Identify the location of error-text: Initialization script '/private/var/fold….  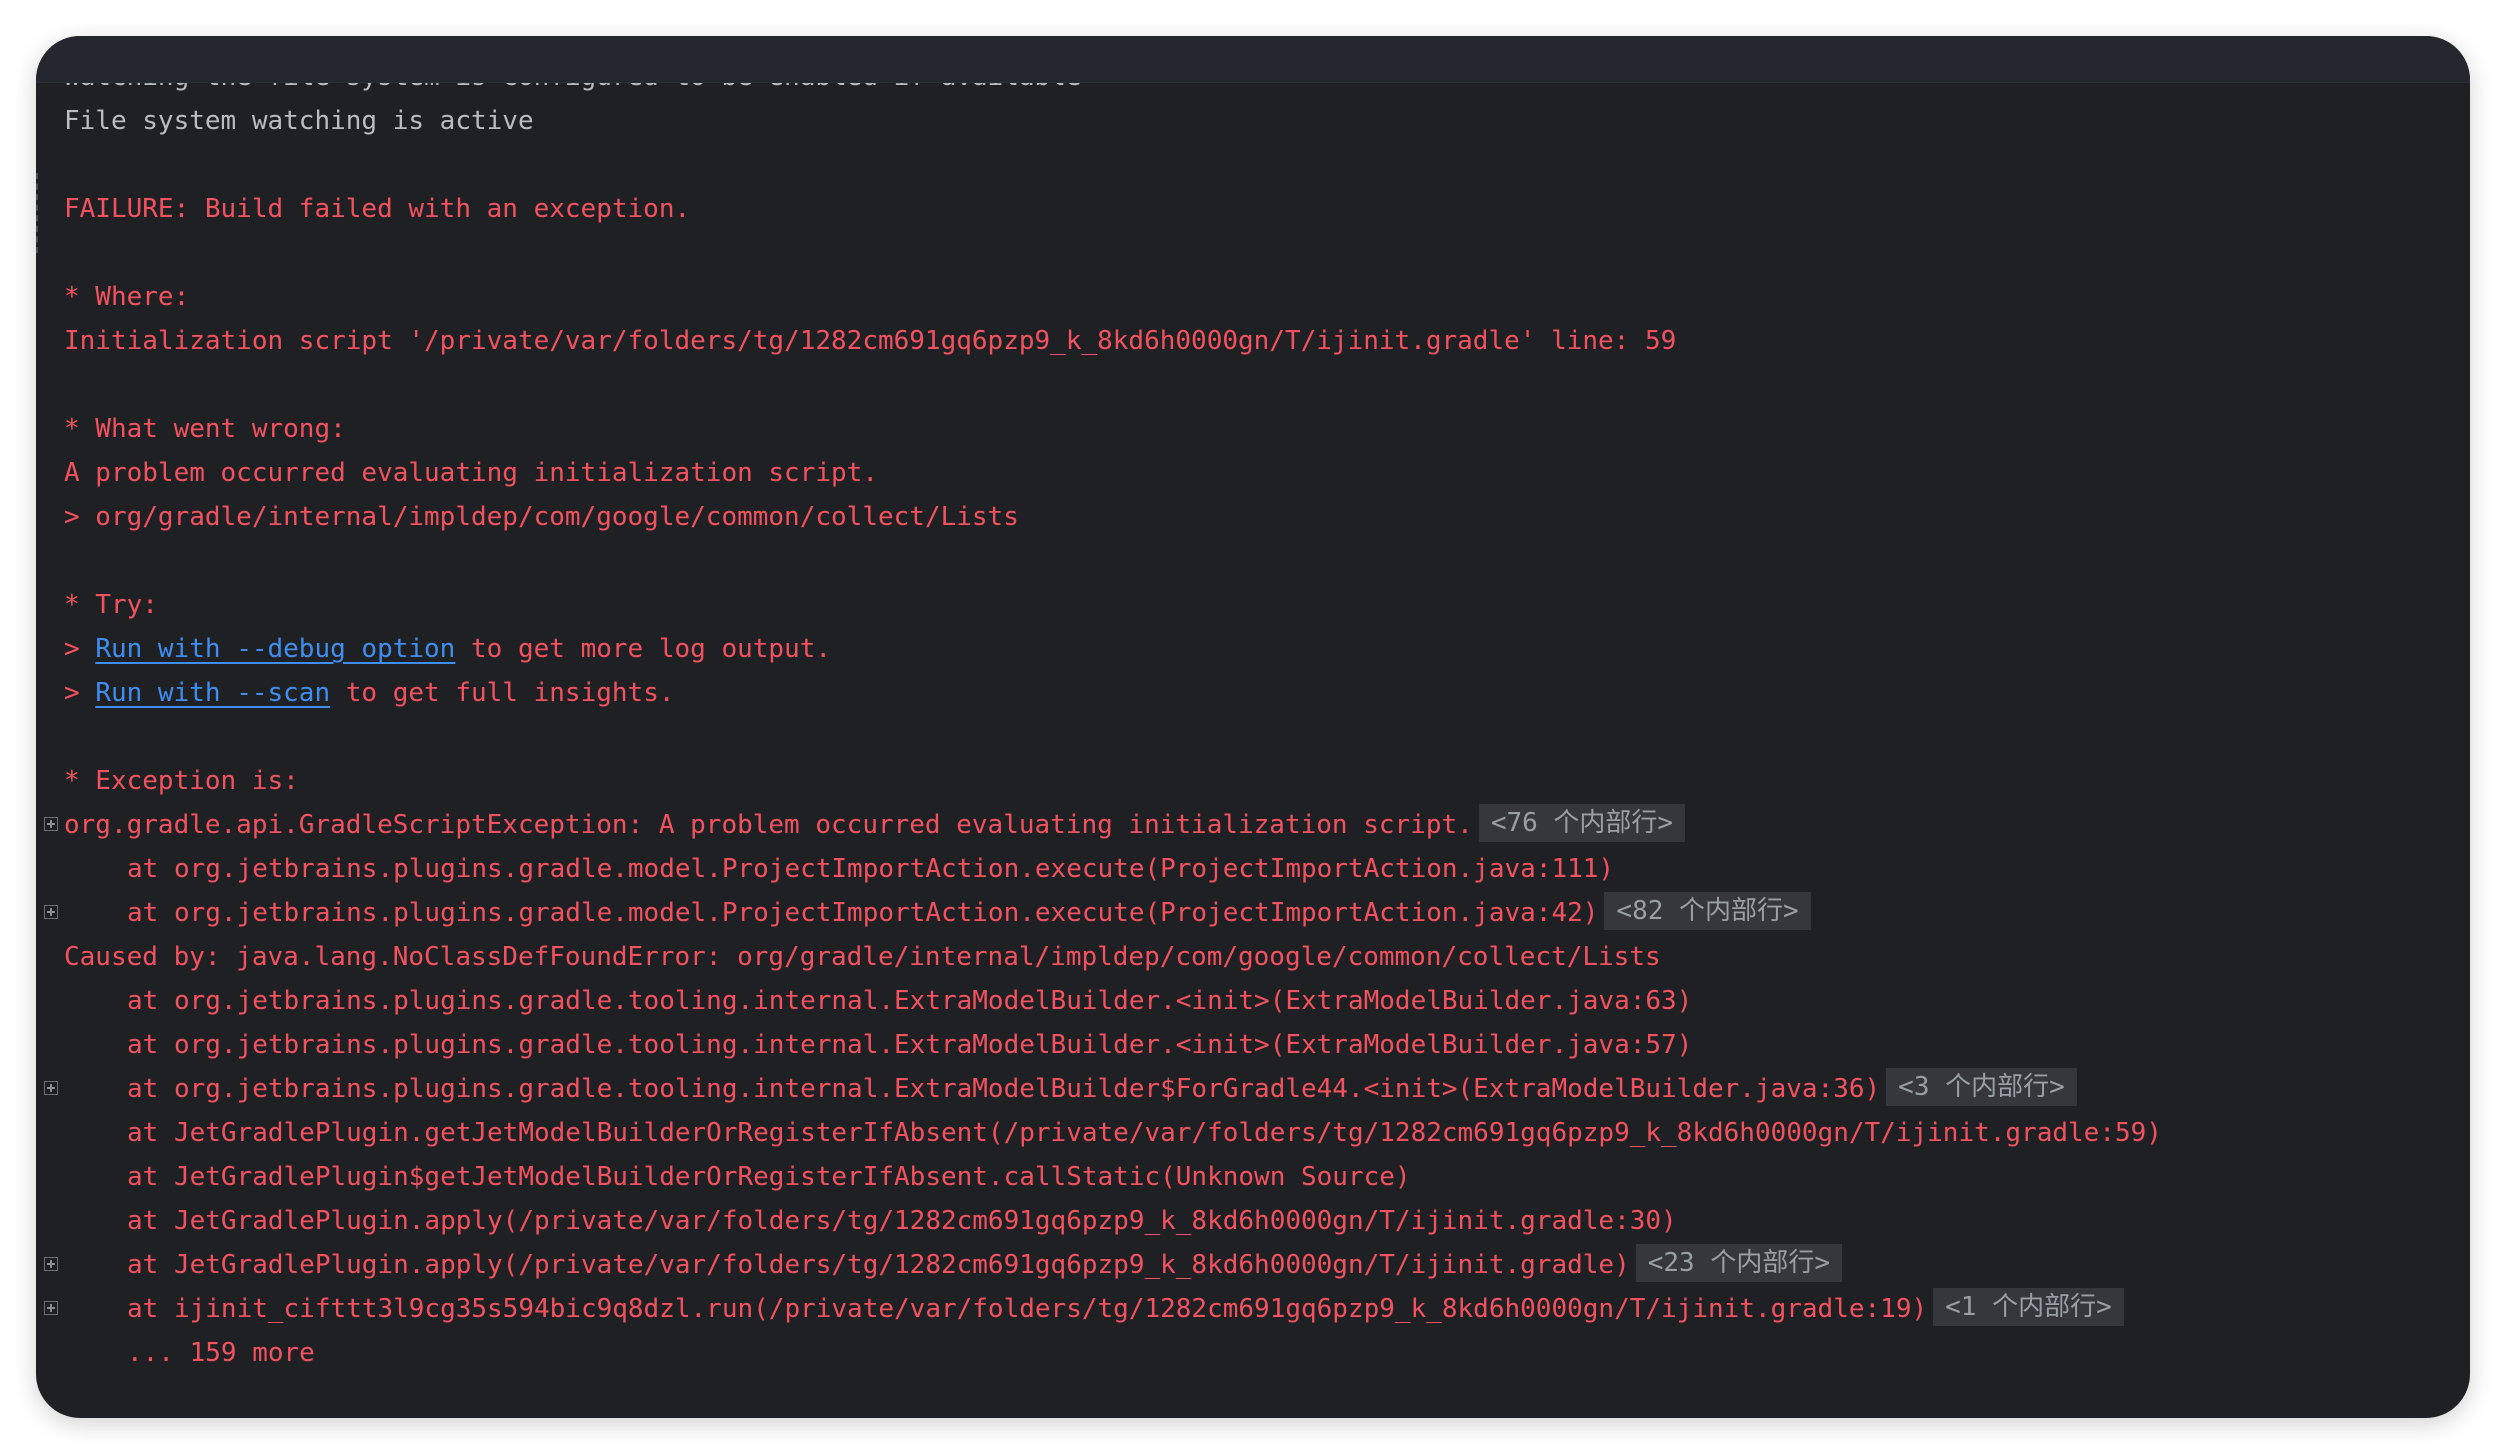
(870, 341).